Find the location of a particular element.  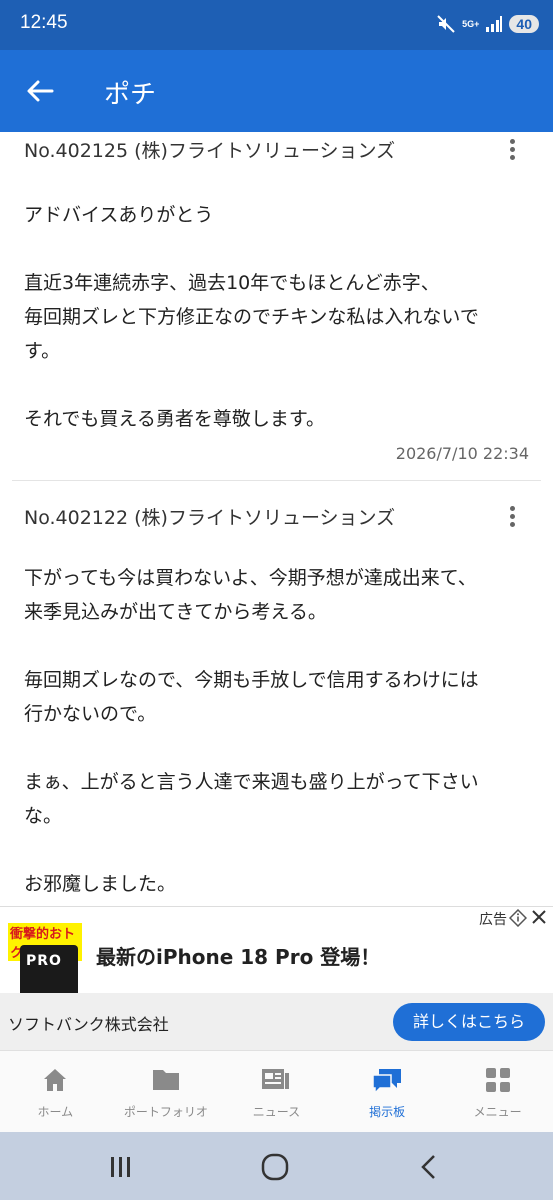

status-bar: 12:45 5G+ 40 is located at coordinates (276, 25).